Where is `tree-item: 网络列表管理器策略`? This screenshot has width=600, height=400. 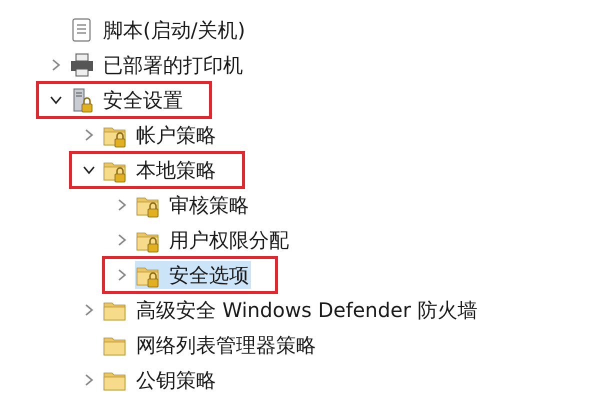 tree-item: 网络列表管理器策略 is located at coordinates (210, 344).